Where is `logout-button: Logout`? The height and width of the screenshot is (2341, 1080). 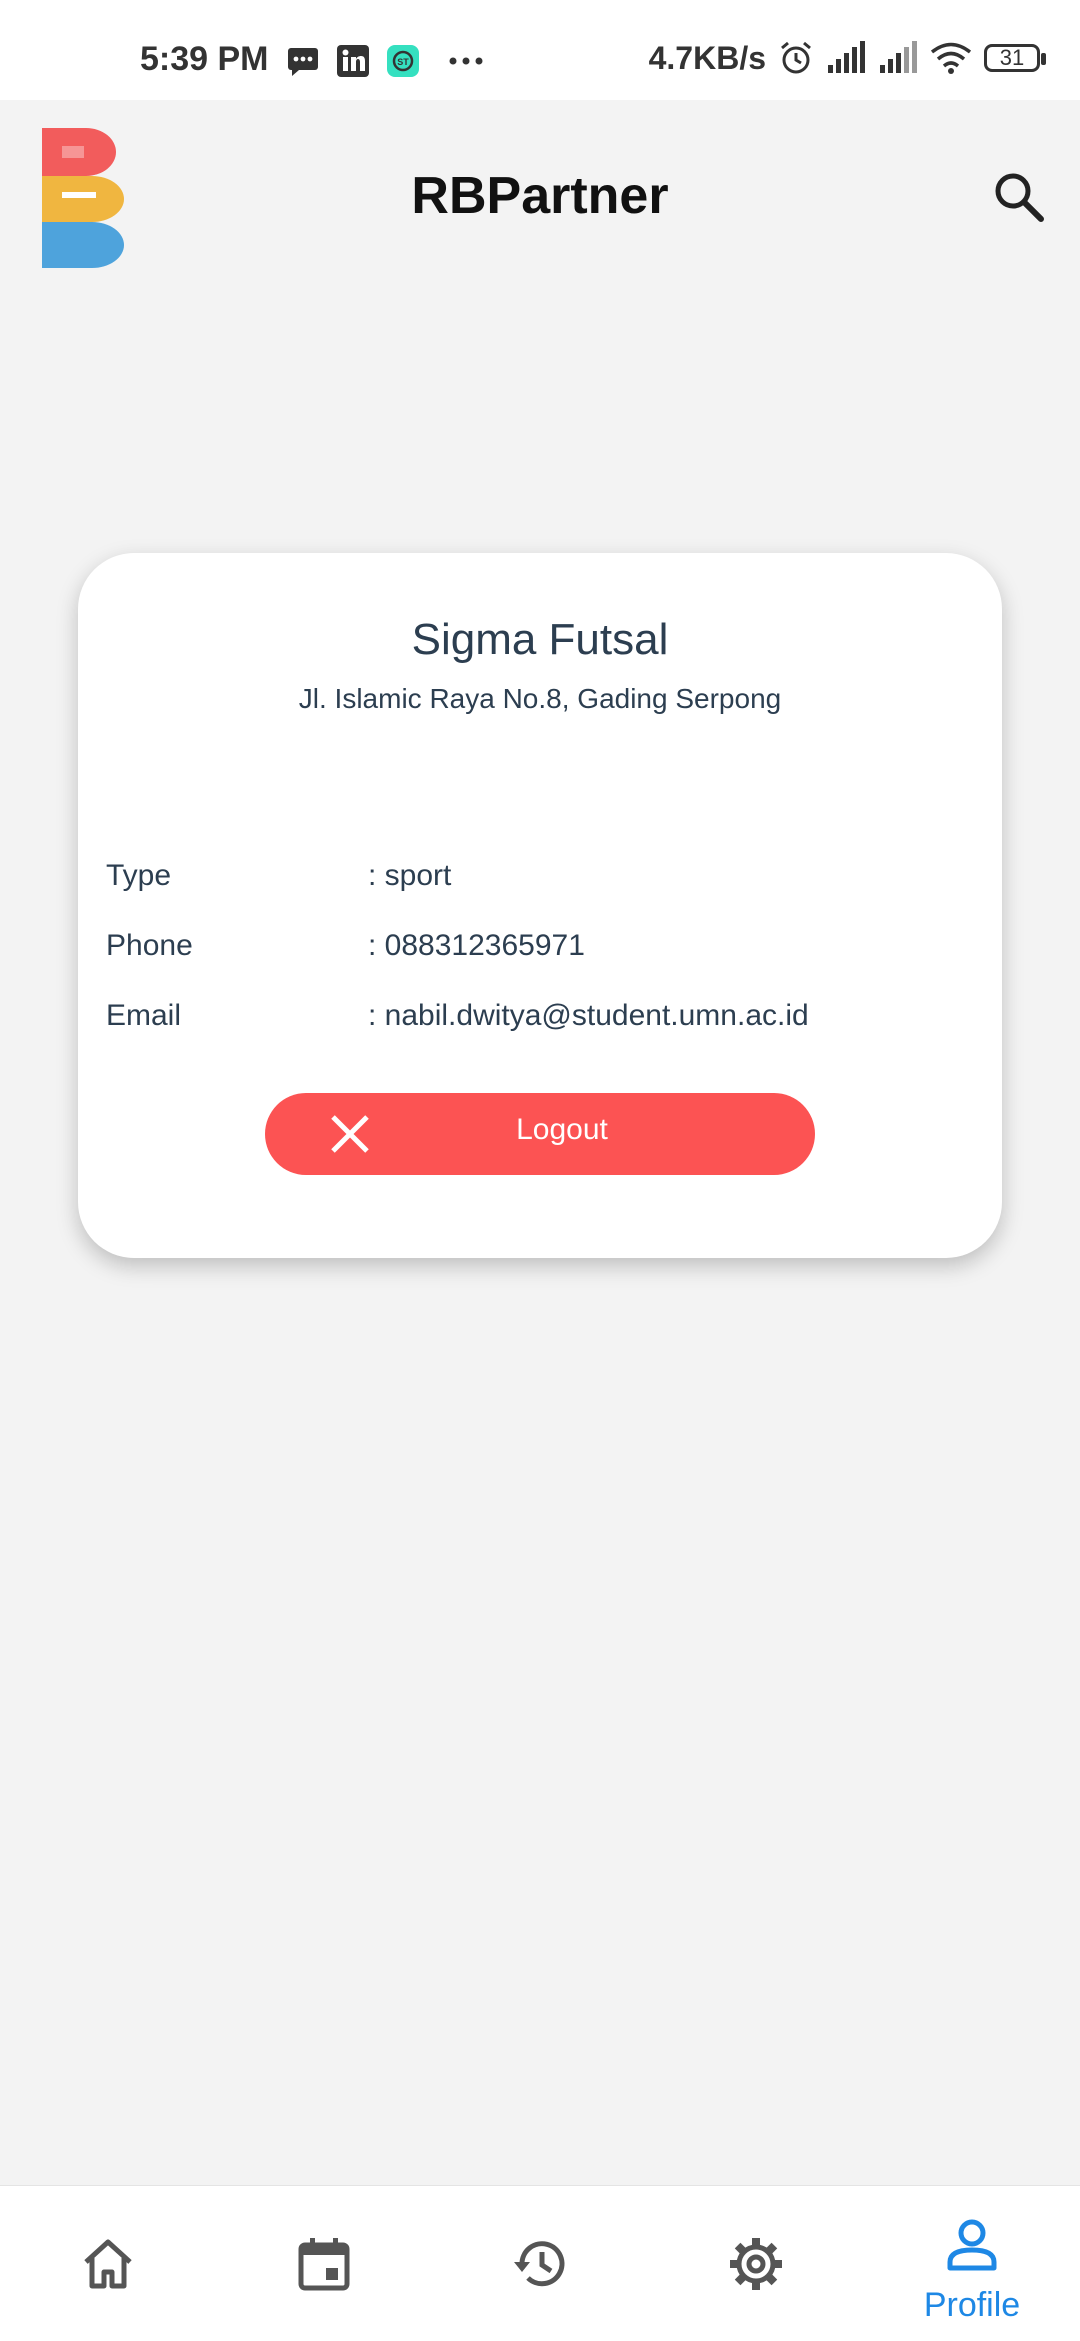 logout-button: Logout is located at coordinates (540, 1134).